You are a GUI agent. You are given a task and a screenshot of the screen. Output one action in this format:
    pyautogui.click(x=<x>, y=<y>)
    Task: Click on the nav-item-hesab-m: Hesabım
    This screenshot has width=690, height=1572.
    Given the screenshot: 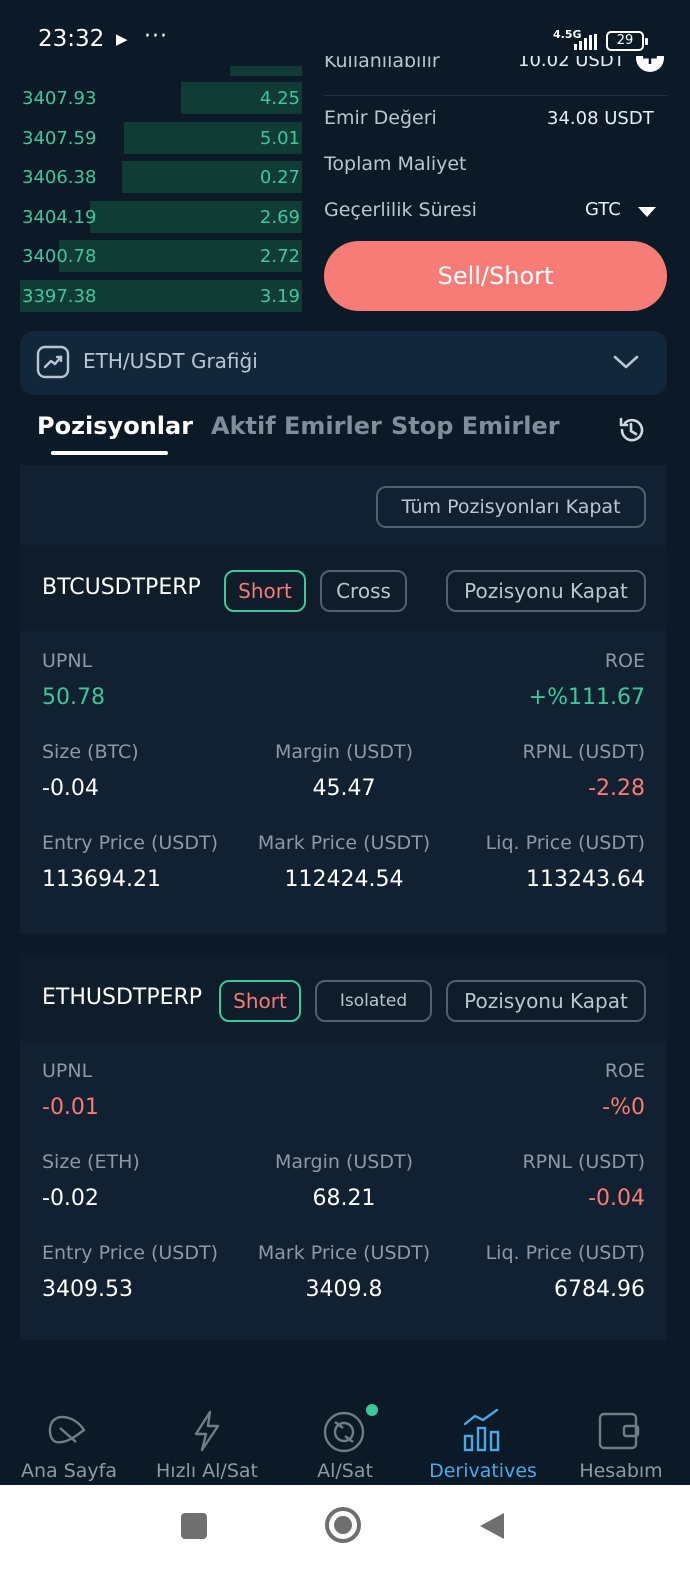 What is the action you would take?
    pyautogui.click(x=621, y=1471)
    